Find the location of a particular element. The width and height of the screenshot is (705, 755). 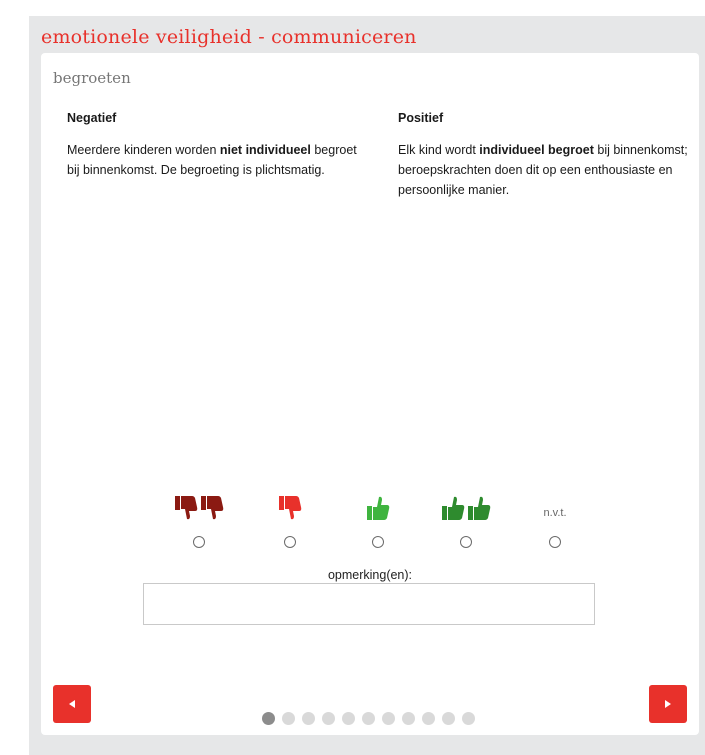

pagination-dots is located at coordinates (368, 718).